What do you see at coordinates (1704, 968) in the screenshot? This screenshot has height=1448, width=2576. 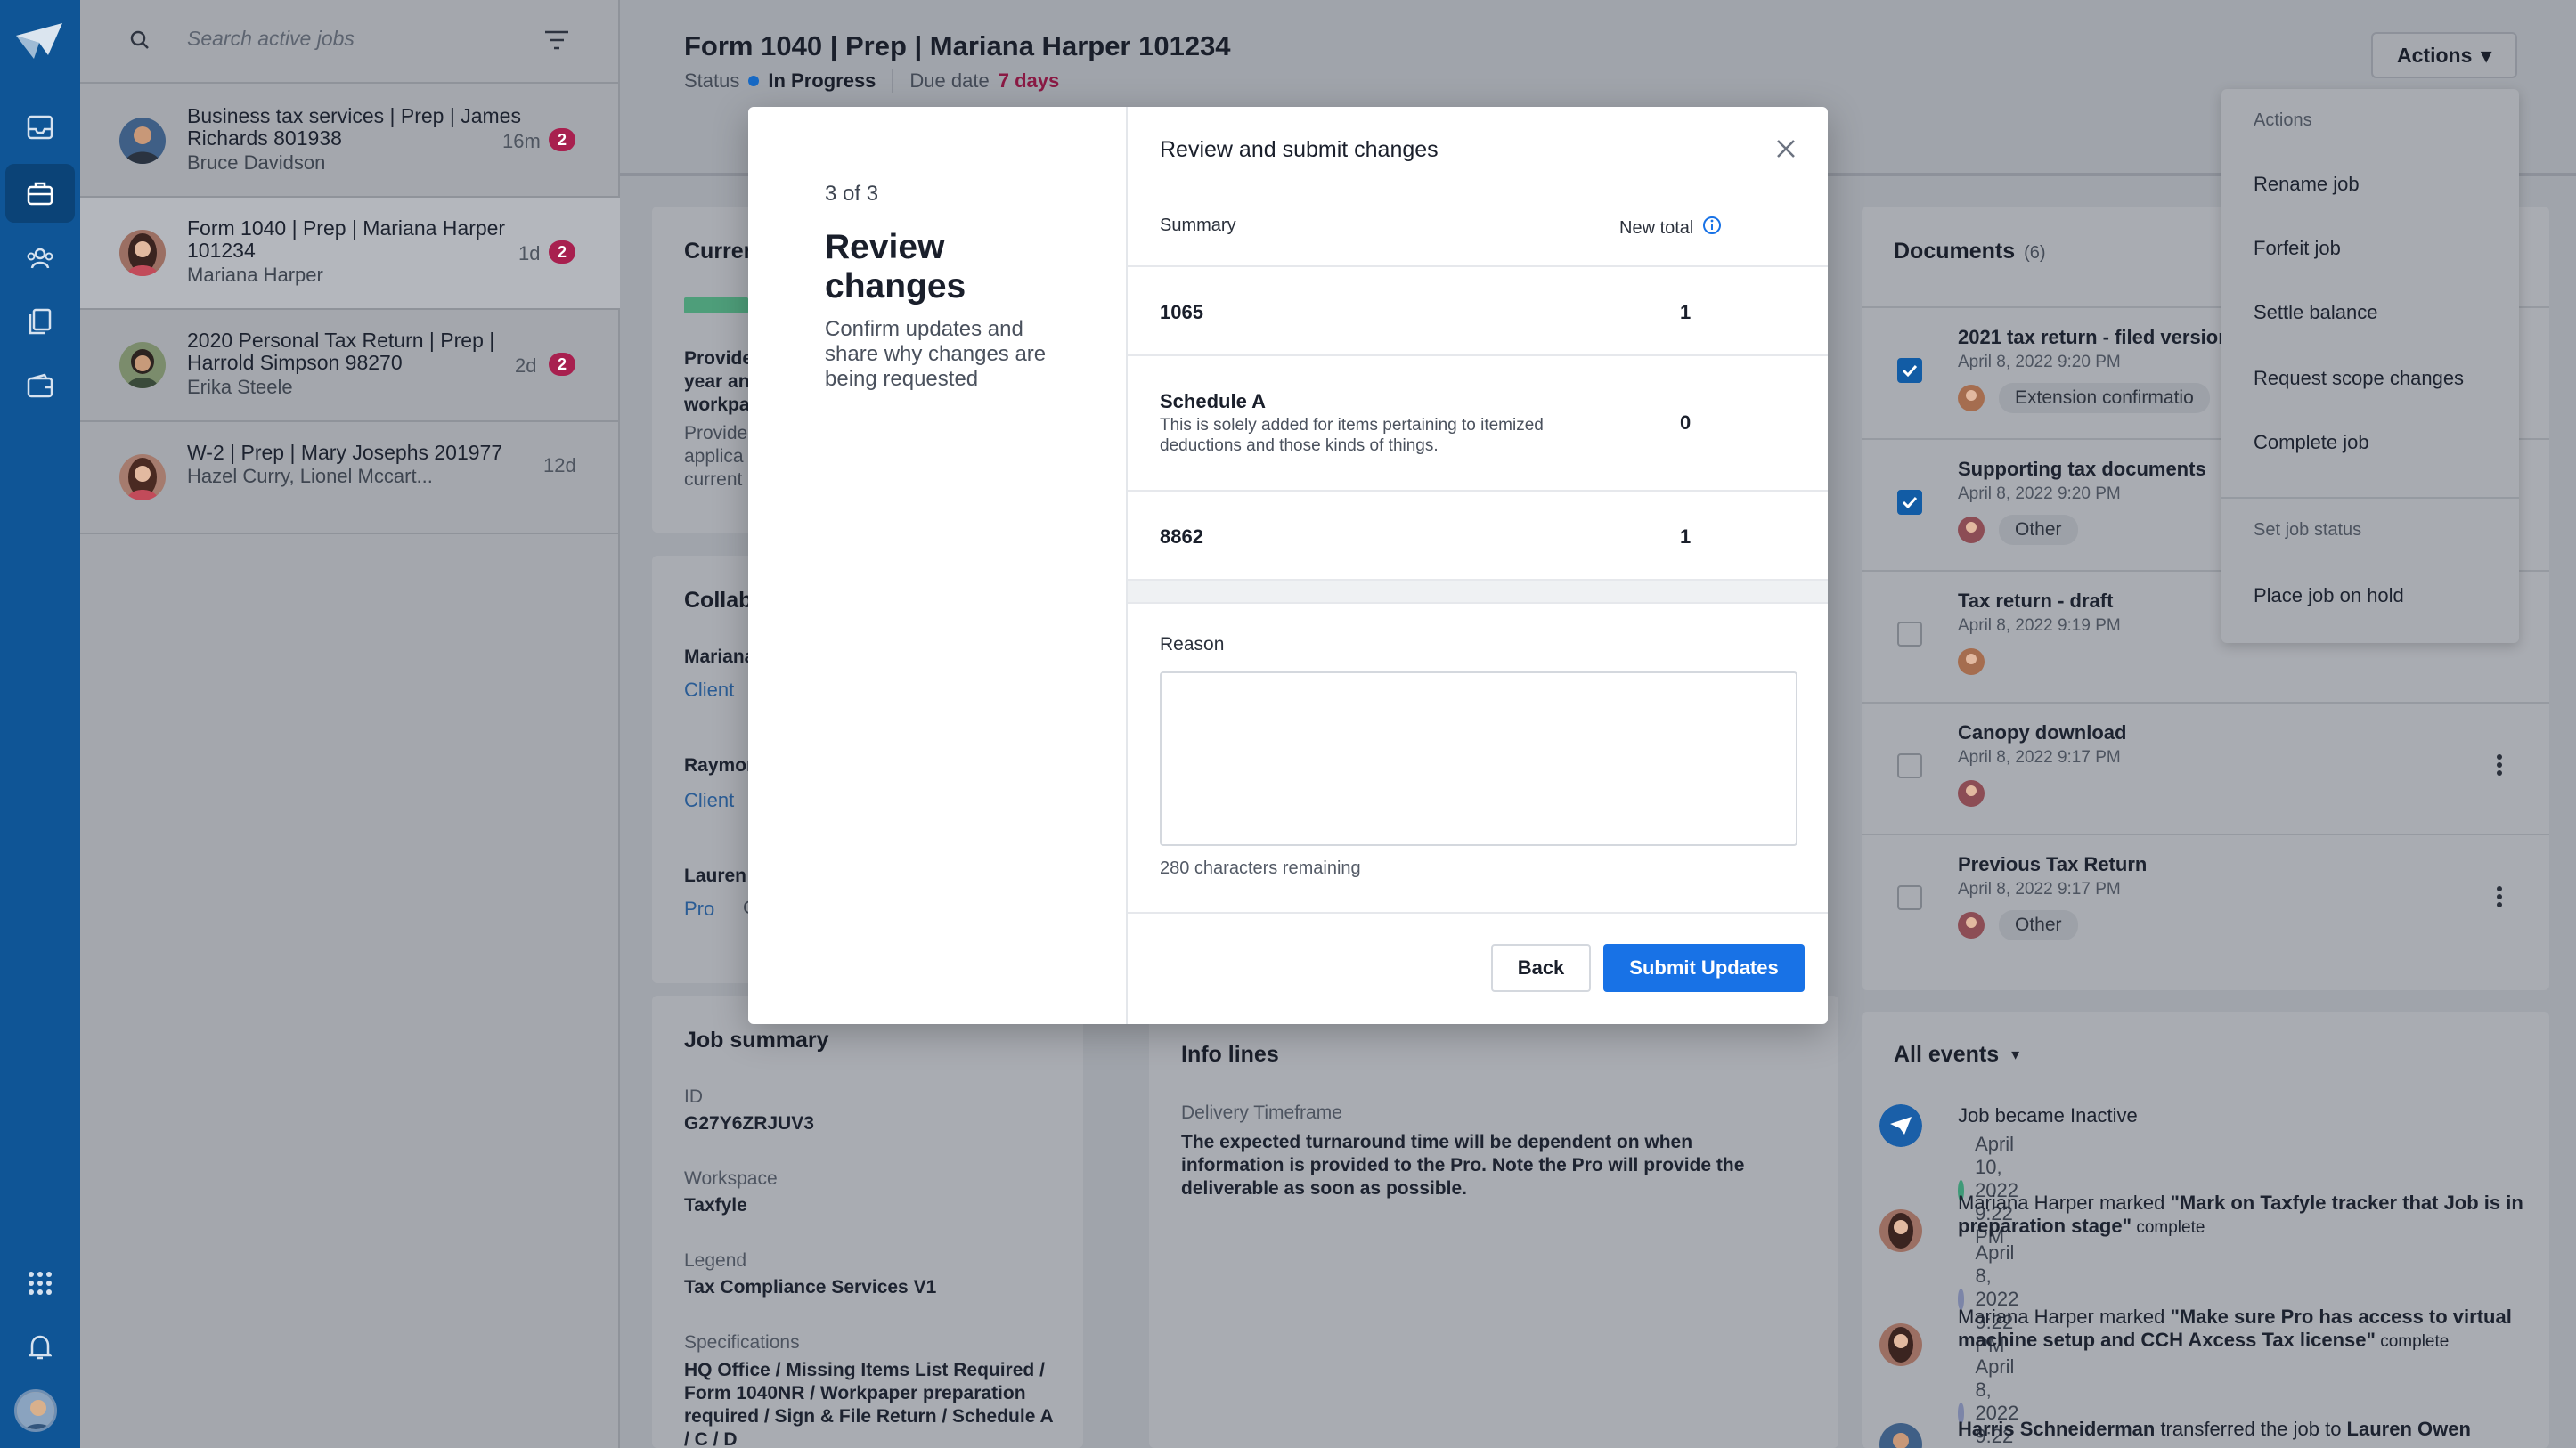 I see `submit-updates-button: Submit Updates` at bounding box center [1704, 968].